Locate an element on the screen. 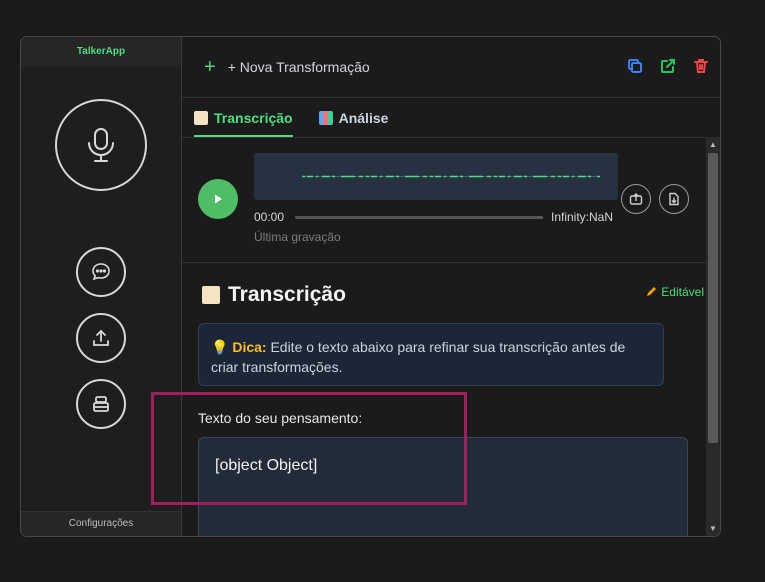 The image size is (765, 582). new-transformation-button: + + Nova Transformação is located at coordinates (287, 67).